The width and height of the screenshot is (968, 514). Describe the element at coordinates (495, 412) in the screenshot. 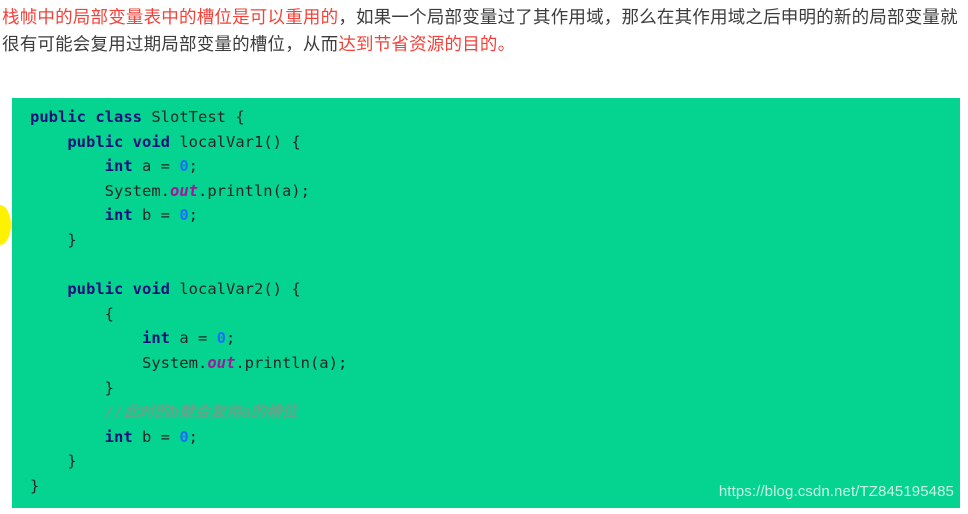

I see `code-line: //此时的b就会复用a的槽位` at that location.